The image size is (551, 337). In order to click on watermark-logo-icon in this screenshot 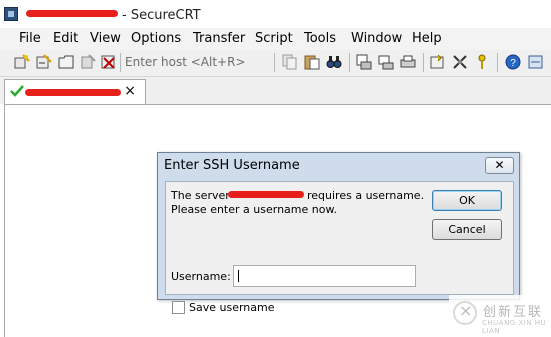, I will do `click(465, 313)`.